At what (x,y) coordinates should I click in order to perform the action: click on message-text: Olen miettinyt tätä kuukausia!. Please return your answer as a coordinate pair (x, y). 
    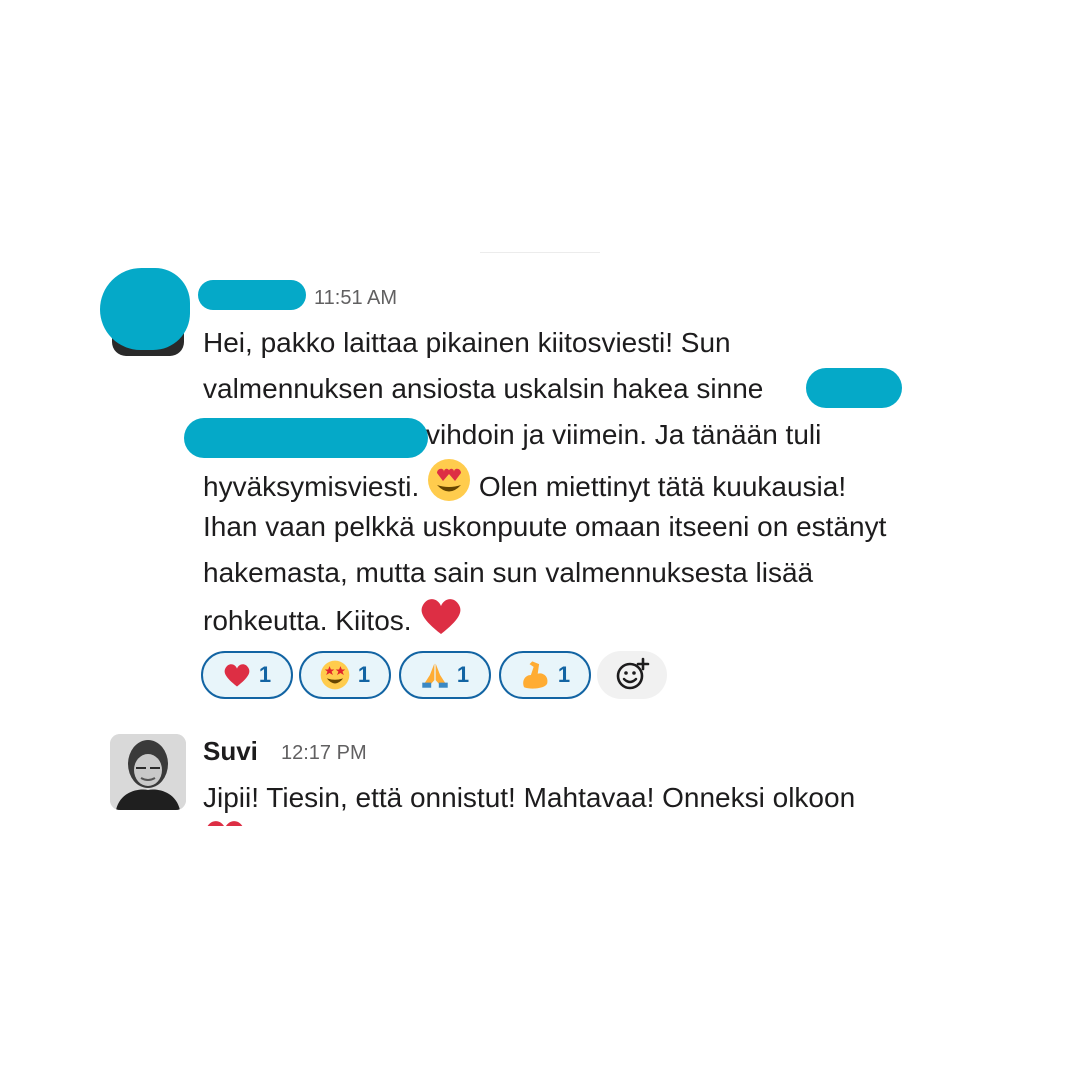
    Looking at the image, I should click on (662, 486).